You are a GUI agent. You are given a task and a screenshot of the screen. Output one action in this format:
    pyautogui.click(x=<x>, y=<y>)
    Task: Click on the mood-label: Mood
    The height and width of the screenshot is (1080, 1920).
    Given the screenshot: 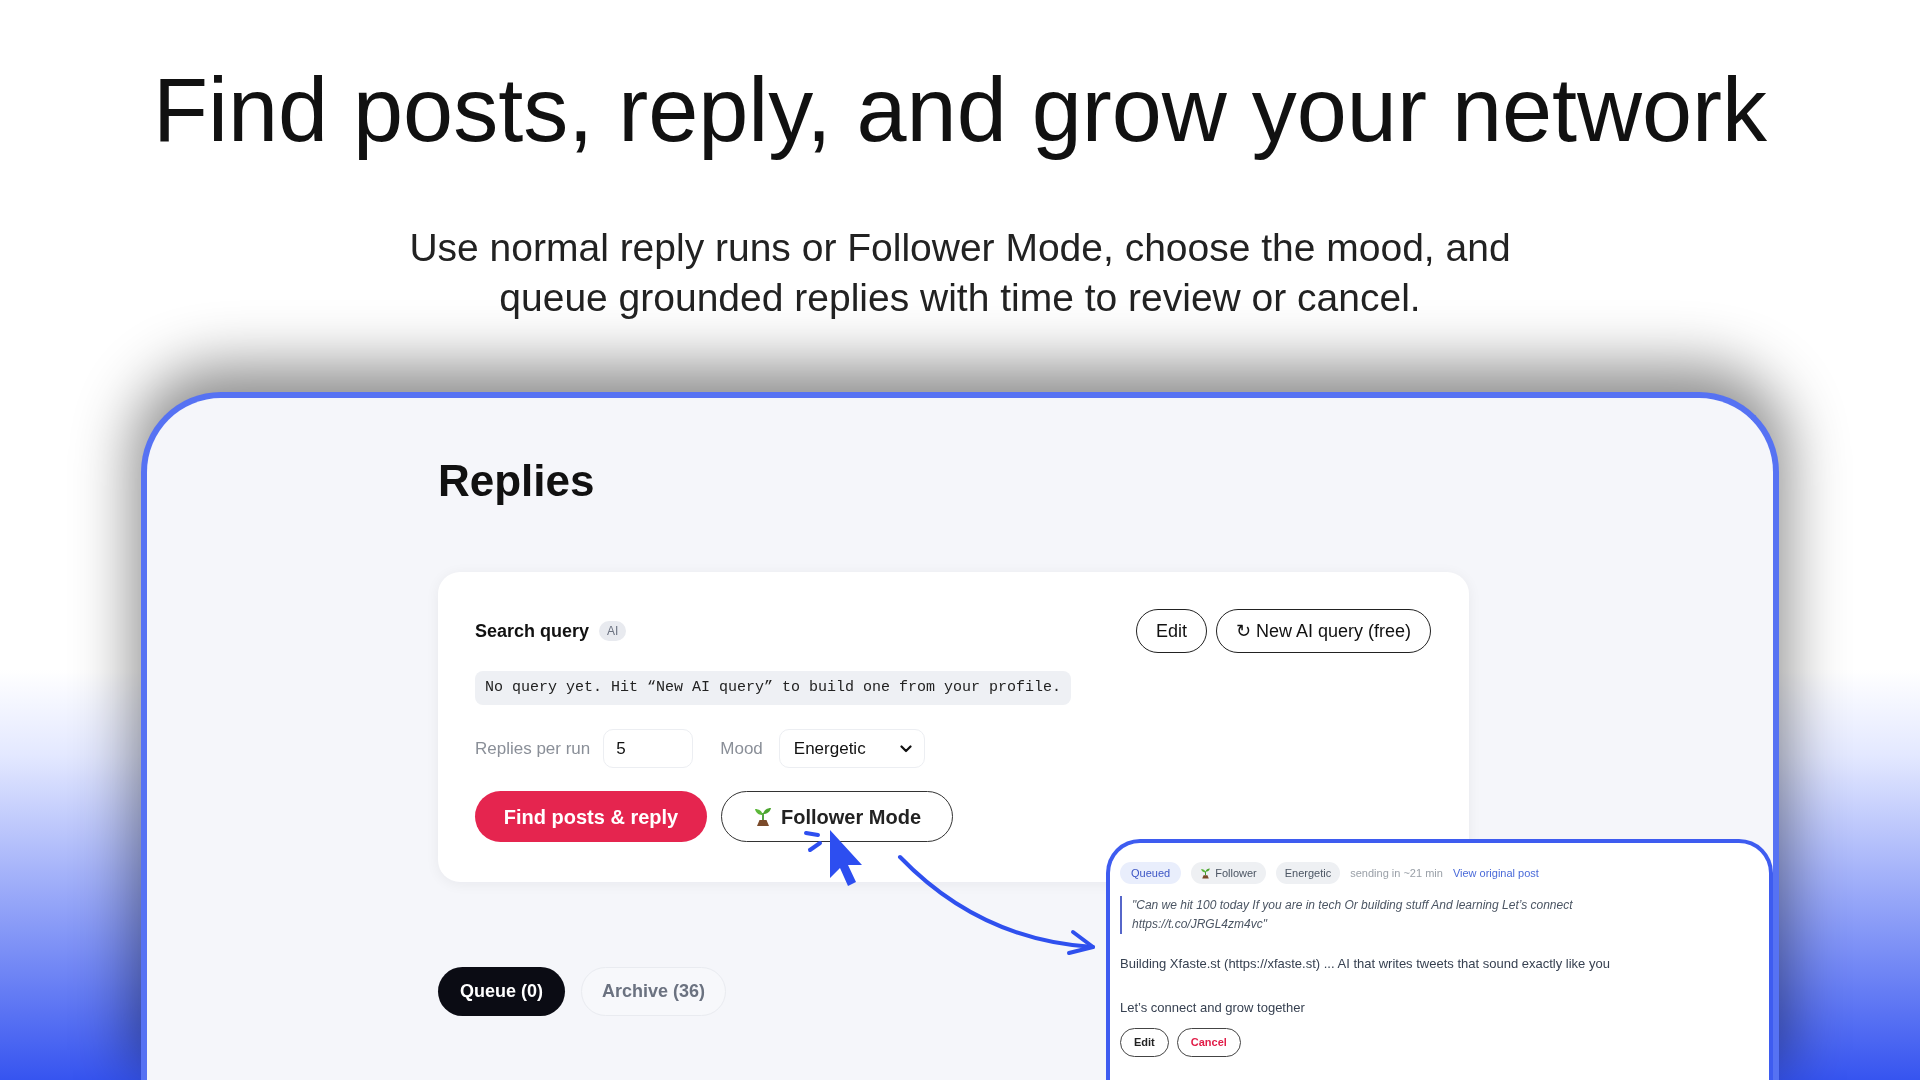 What is the action you would take?
    pyautogui.click(x=741, y=748)
    